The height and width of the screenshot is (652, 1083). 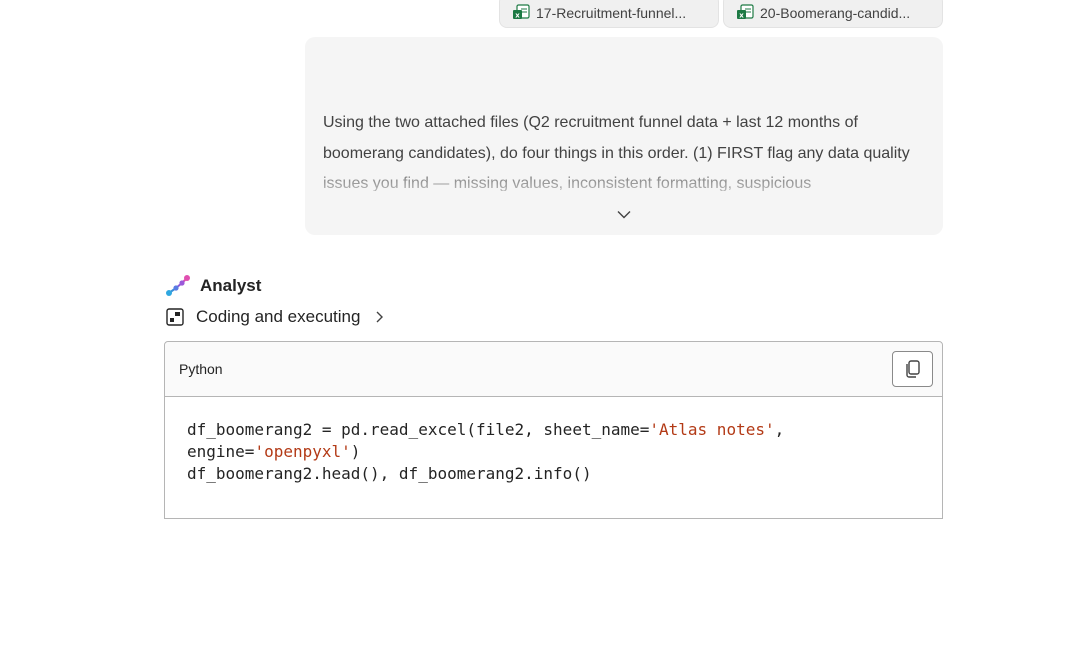 I want to click on code-line-2: engine='openpyxl'), so click(x=273, y=451).